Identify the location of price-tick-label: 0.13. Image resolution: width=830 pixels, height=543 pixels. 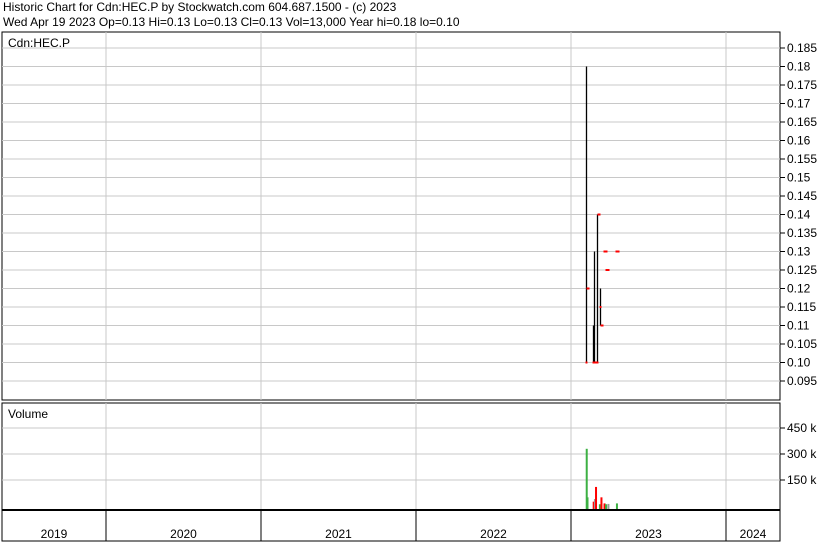
(799, 252).